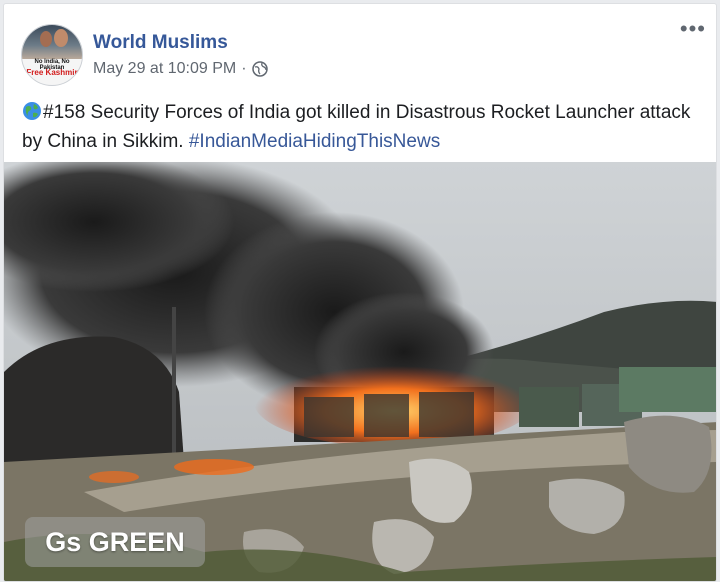 The width and height of the screenshot is (720, 582). Describe the element at coordinates (52, 72) in the screenshot. I see `avatar-caption-line-2: Free Kashmir` at that location.